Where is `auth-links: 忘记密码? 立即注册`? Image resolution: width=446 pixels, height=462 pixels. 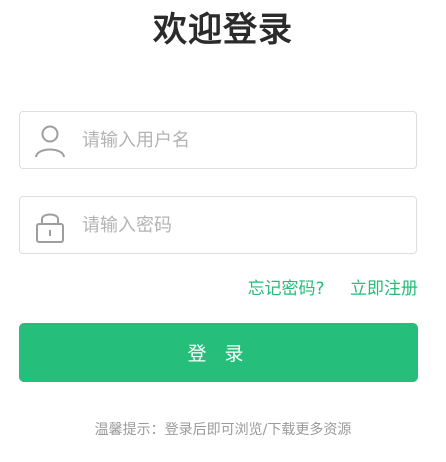
auth-links: 忘记密码? 立即注册 is located at coordinates (333, 289).